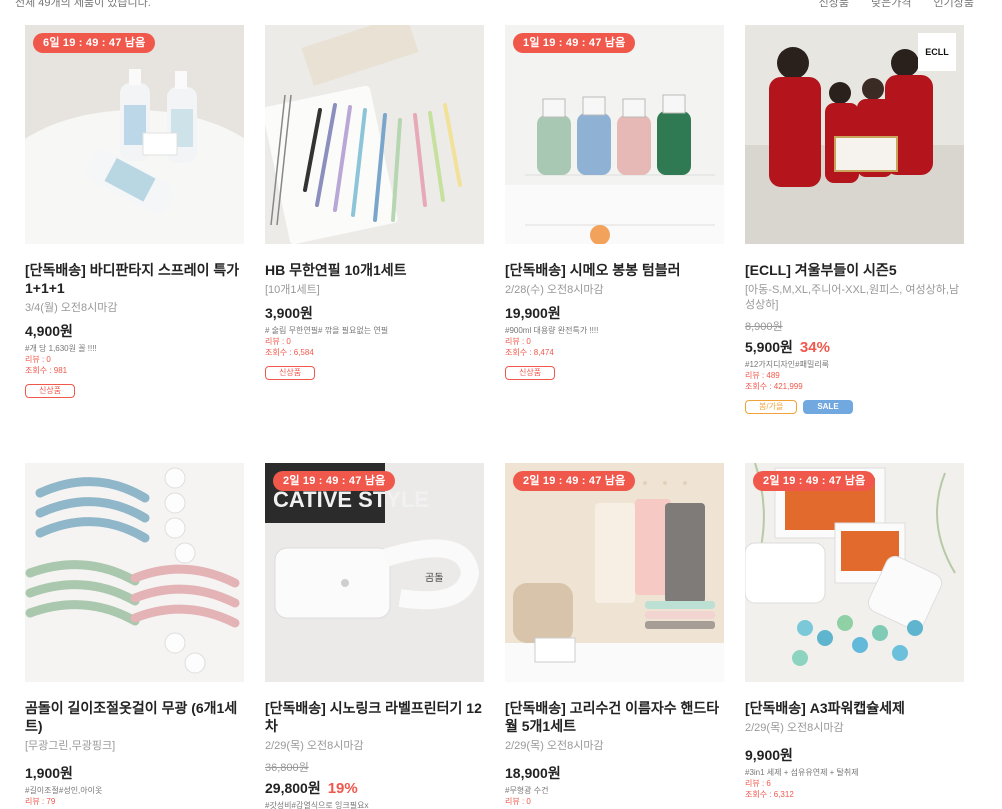 This screenshot has width=1002, height=809. I want to click on product-image: CATIVE STYLE 곰돌 2일 19 : 49 : 47 남음, so click(374, 572).